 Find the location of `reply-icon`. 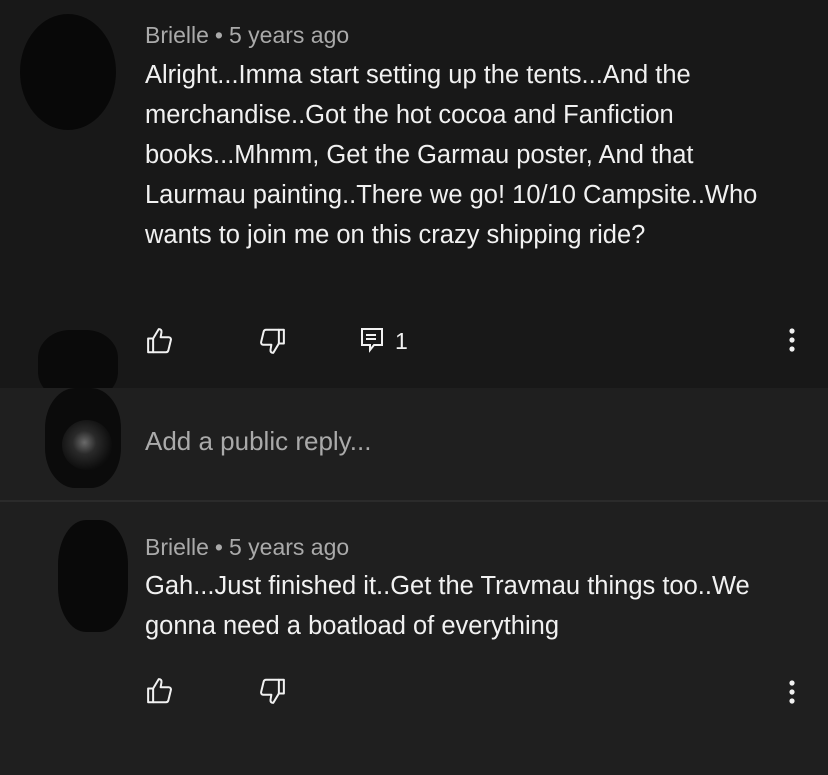

reply-icon is located at coordinates (372, 340).